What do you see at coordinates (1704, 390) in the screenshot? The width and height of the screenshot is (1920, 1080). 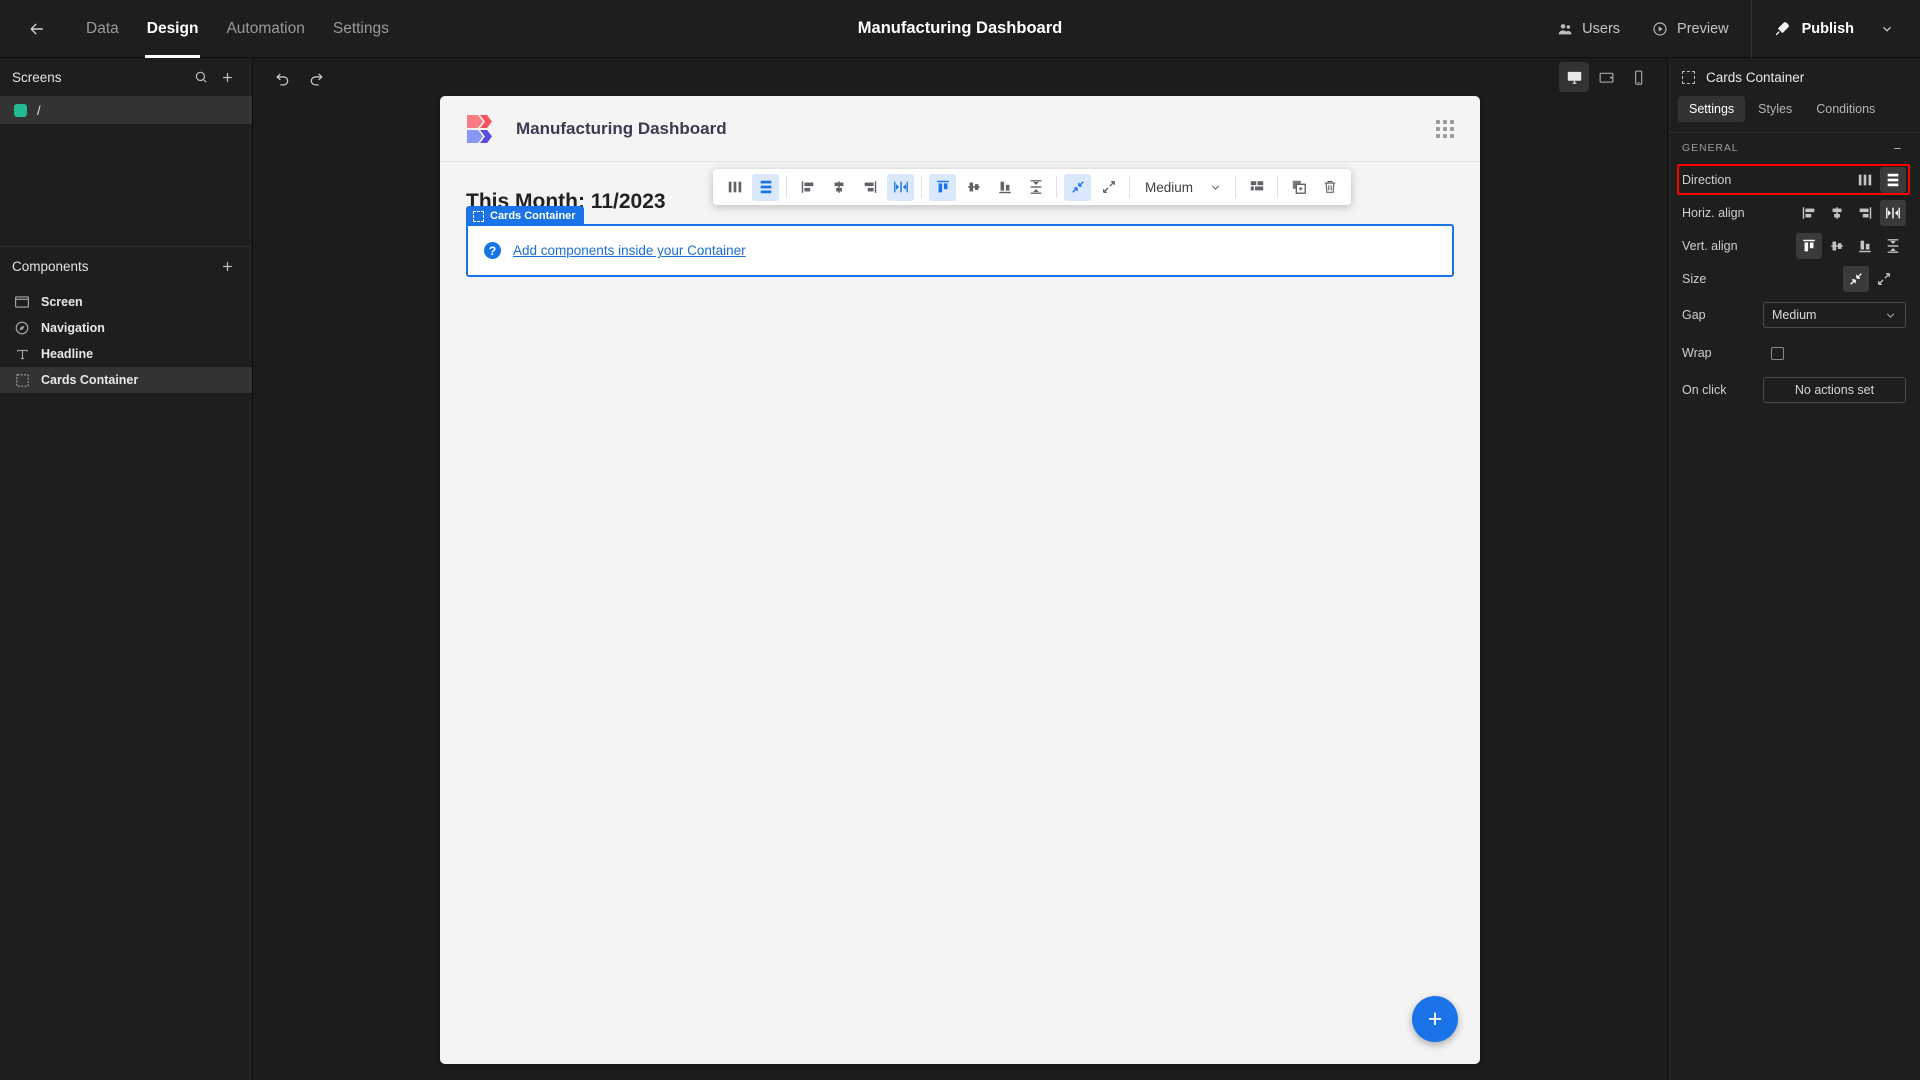 I see `on-click-label: On click` at bounding box center [1704, 390].